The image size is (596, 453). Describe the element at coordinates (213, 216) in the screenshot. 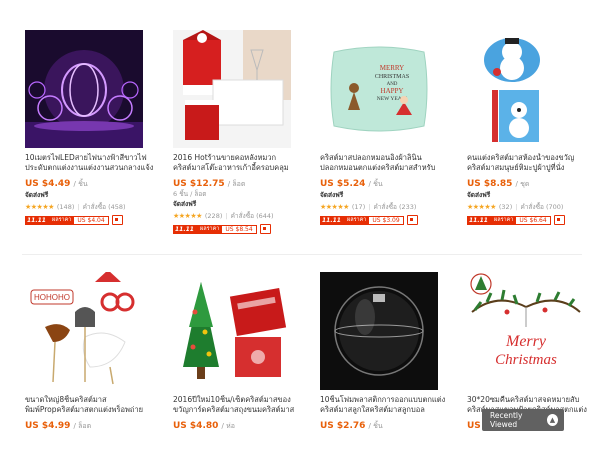

I see `review-count: (228)` at that location.